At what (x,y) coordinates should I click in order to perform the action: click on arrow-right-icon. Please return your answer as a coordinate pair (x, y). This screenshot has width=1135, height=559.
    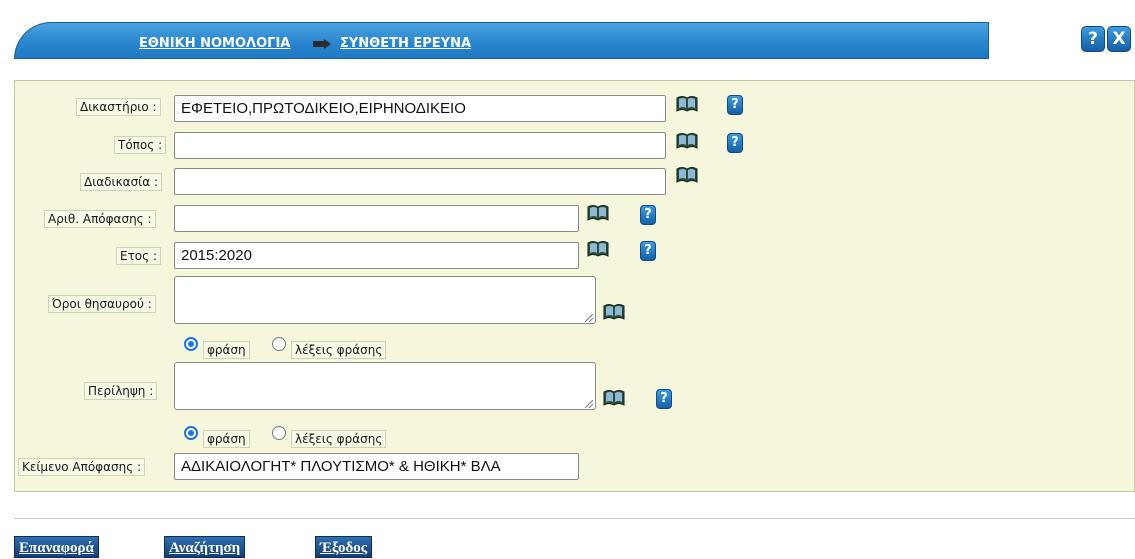
    Looking at the image, I should click on (322, 44).